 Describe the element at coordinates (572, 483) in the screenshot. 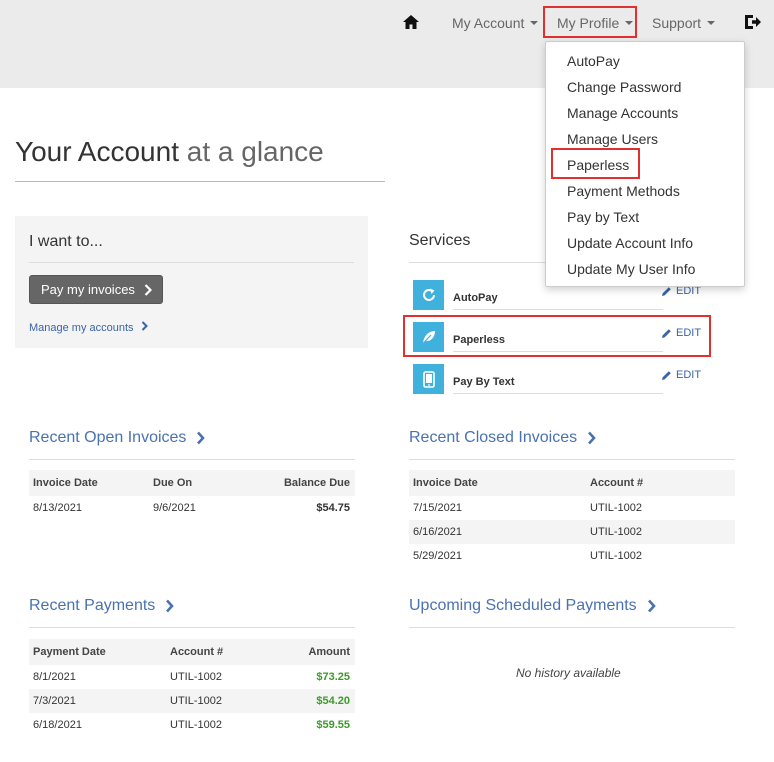

I see `table-header-row: Invoice Date Account #` at that location.